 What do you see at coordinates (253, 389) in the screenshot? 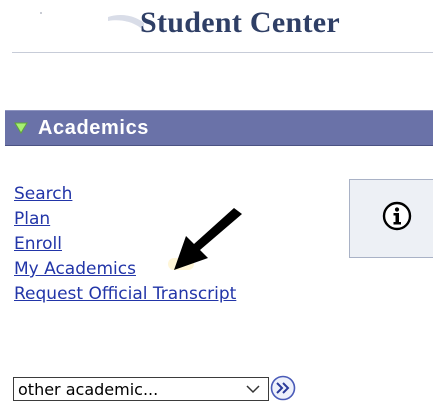
I see `chevron-down-icon` at bounding box center [253, 389].